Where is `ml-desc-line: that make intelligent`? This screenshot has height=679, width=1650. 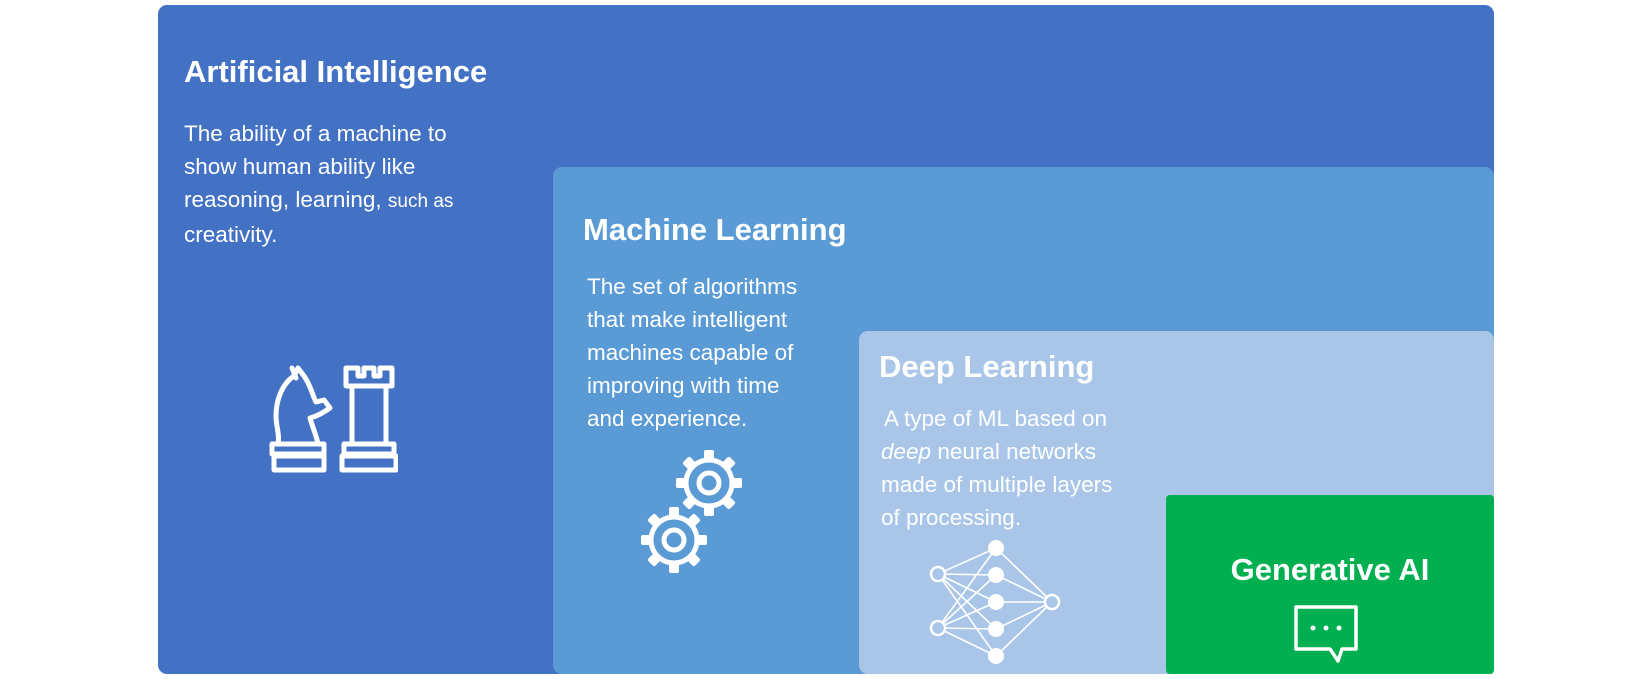
ml-desc-line: that make intelligent is located at coordinates (687, 319).